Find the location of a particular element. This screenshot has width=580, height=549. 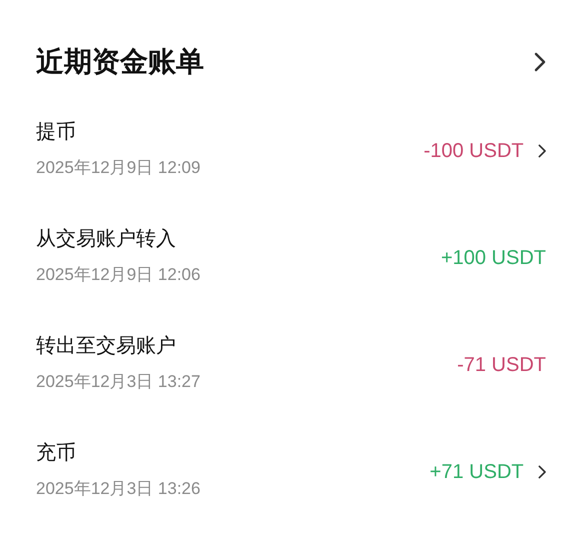

record-title: 从交易账户转入 is located at coordinates (106, 239).